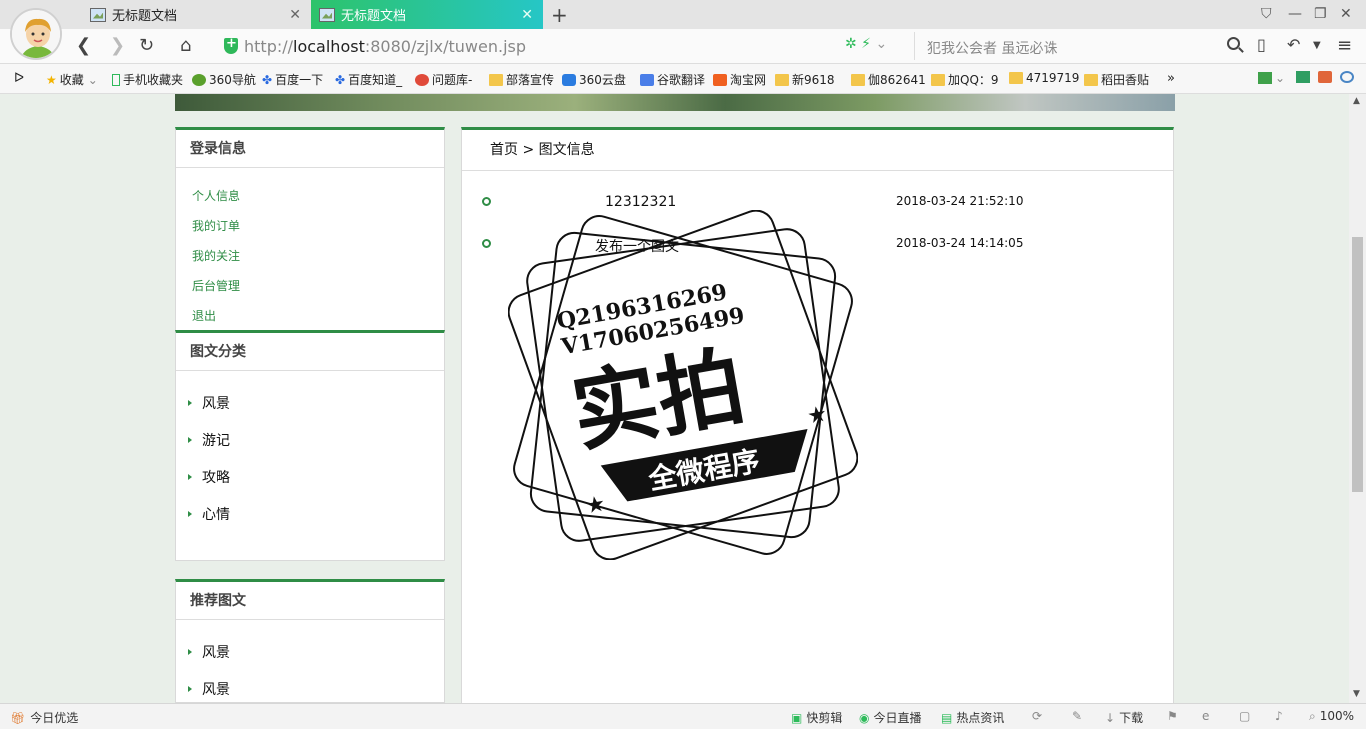 The image size is (1366, 729). Describe the element at coordinates (1344, 45) in the screenshot. I see `menu-icon: ≡` at that location.